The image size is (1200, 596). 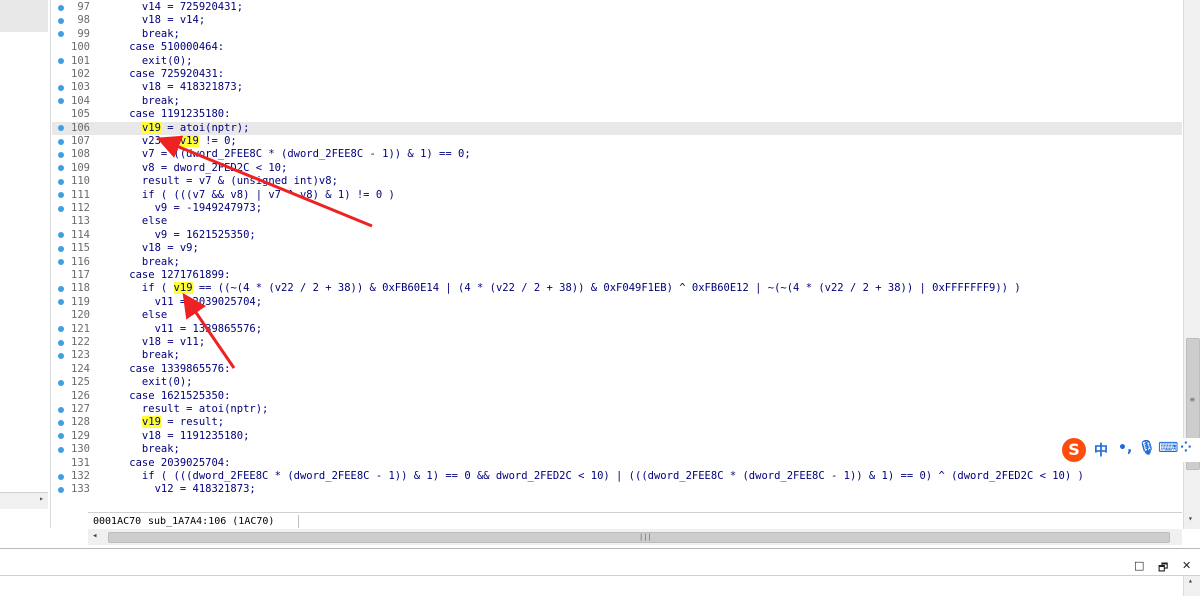 What do you see at coordinates (617, 61) in the screenshot?
I see `code-line: 101 exit(0);` at bounding box center [617, 61].